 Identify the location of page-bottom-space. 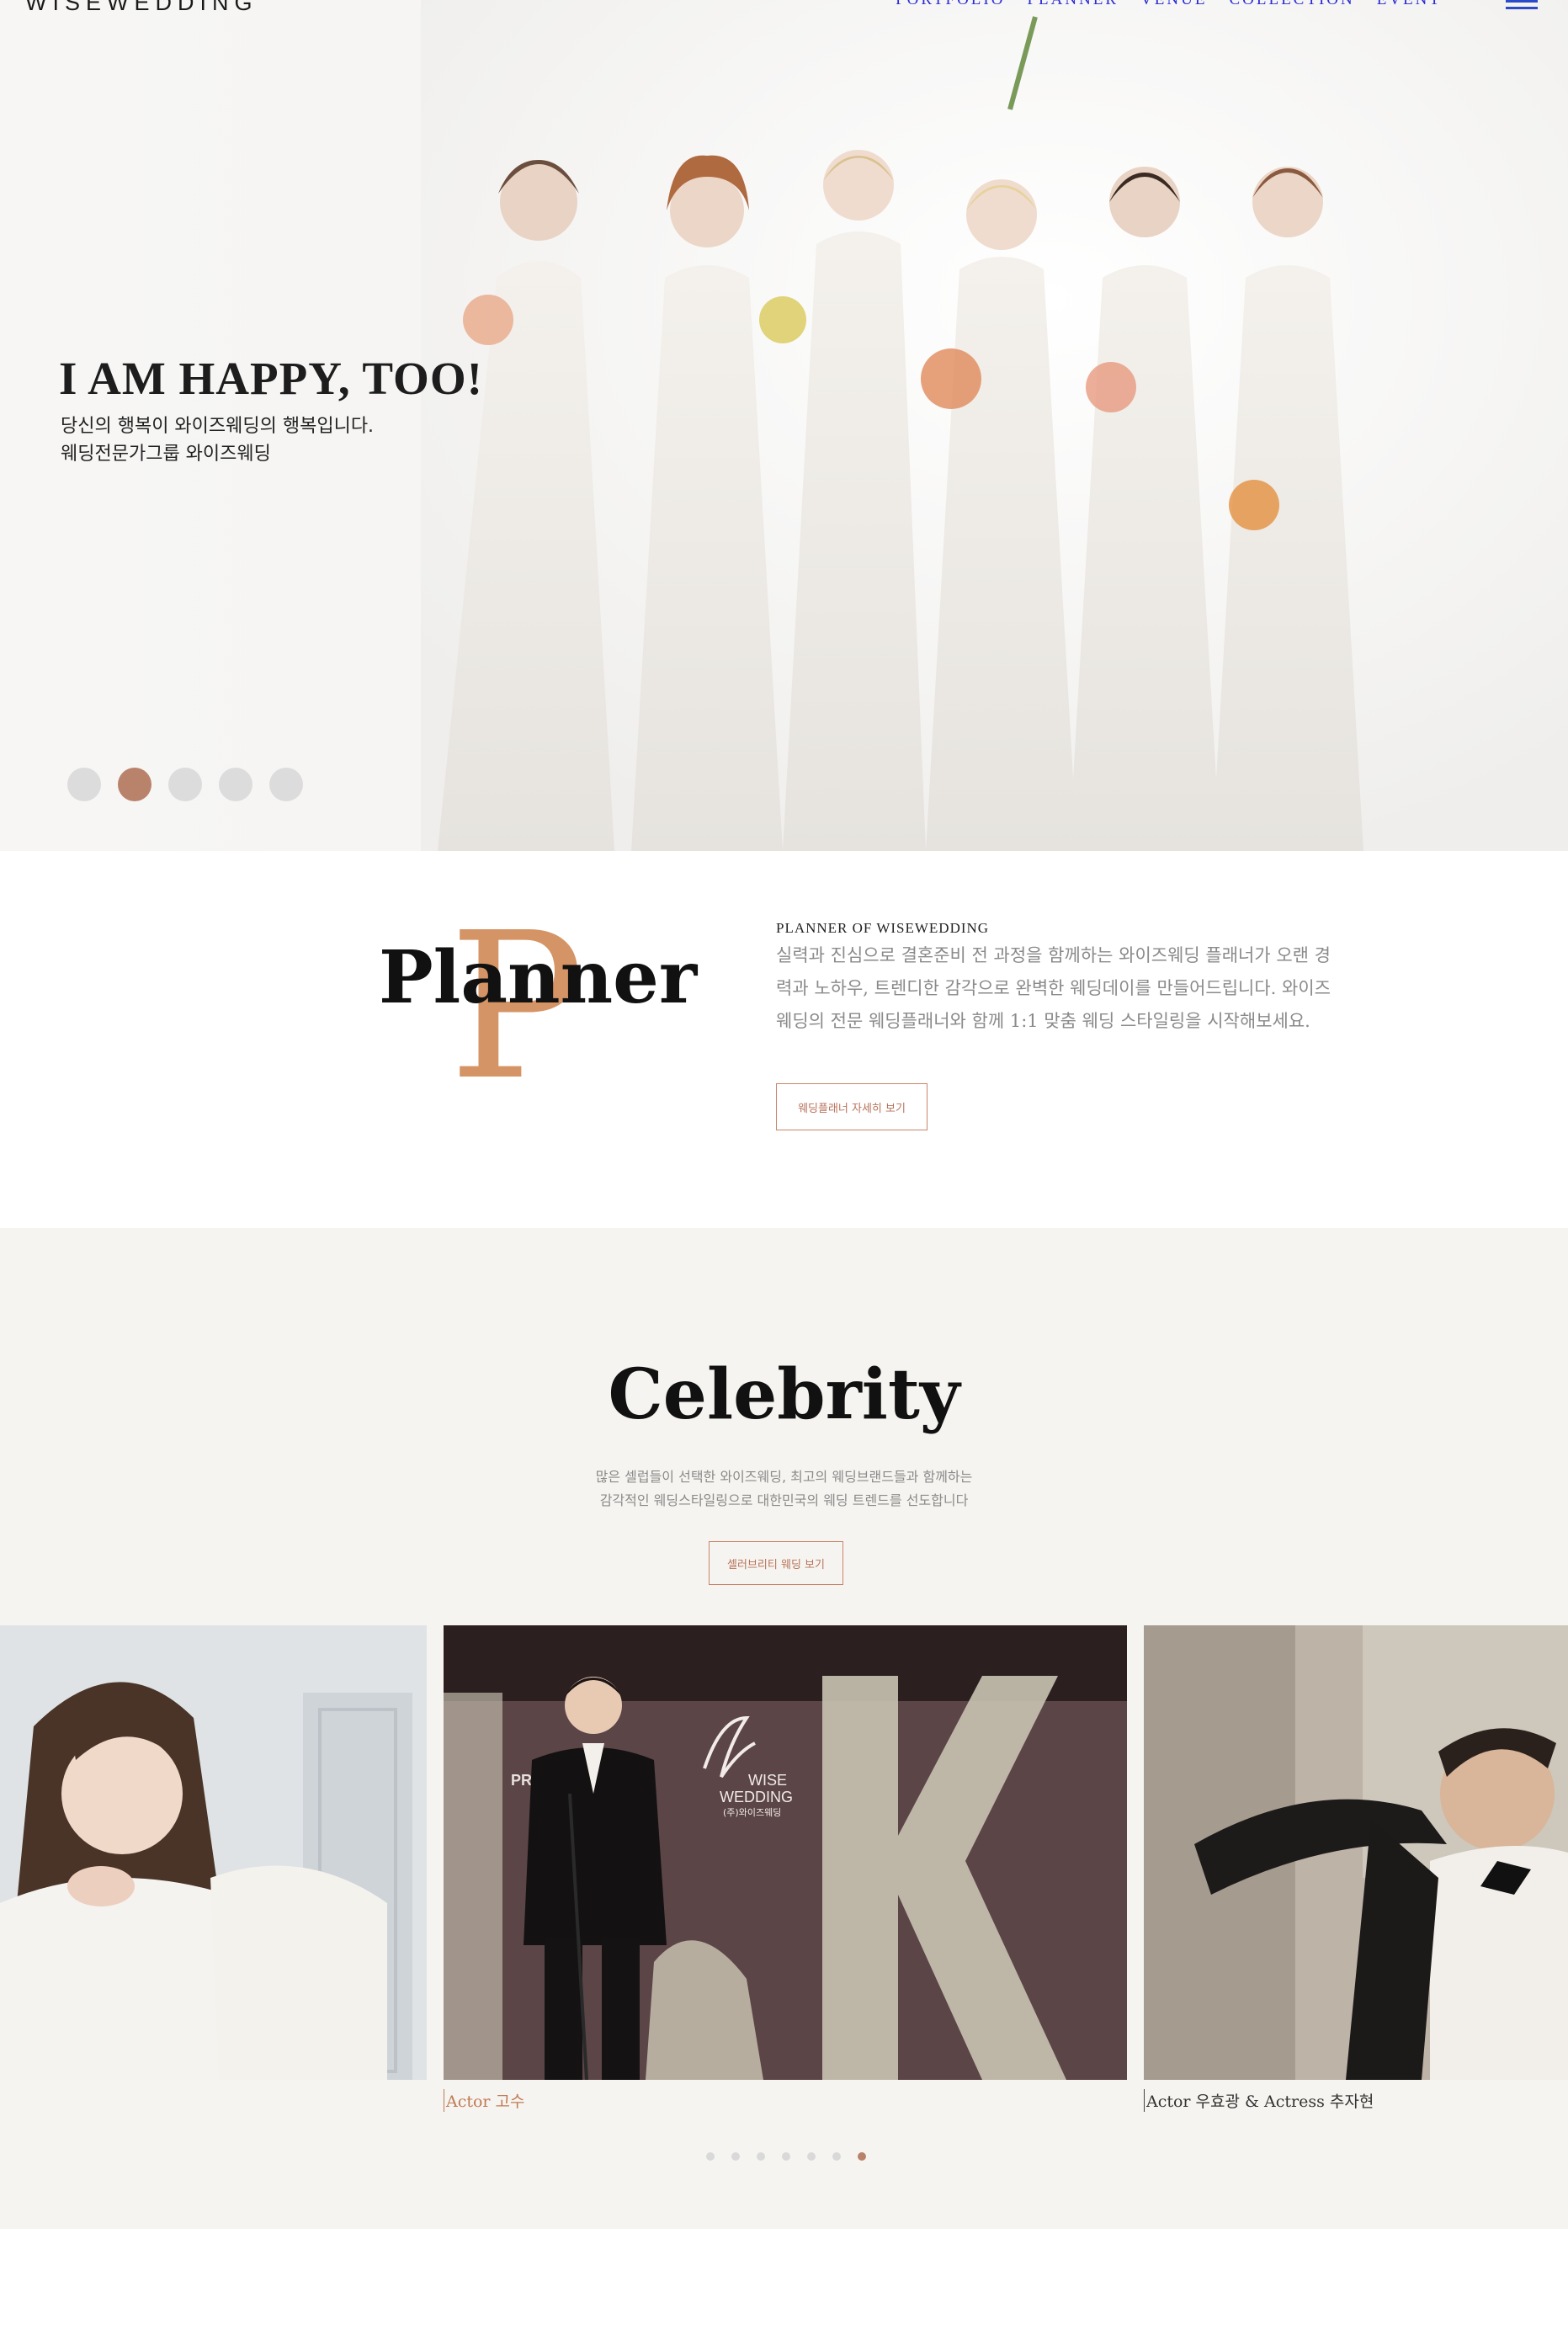
(784, 2279).